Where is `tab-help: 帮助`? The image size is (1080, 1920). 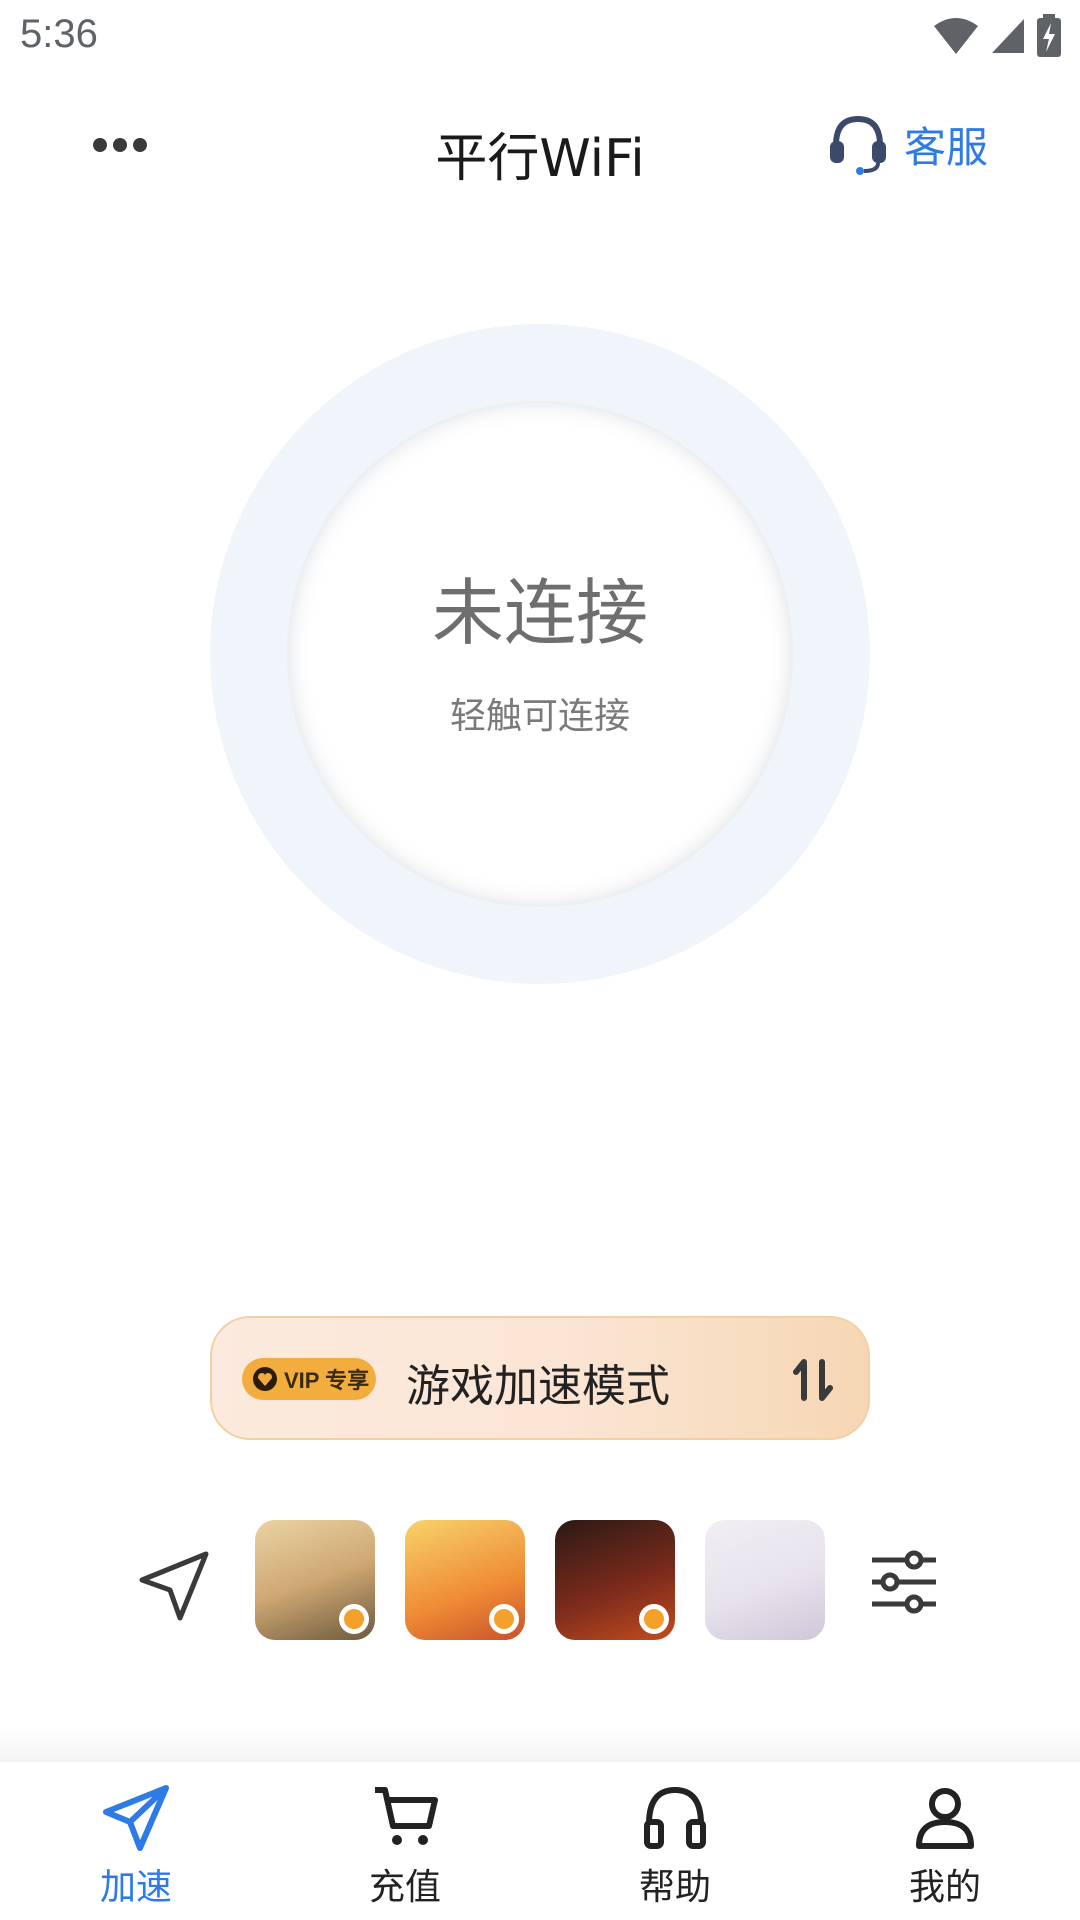
tab-help: 帮助 is located at coordinates (675, 1847).